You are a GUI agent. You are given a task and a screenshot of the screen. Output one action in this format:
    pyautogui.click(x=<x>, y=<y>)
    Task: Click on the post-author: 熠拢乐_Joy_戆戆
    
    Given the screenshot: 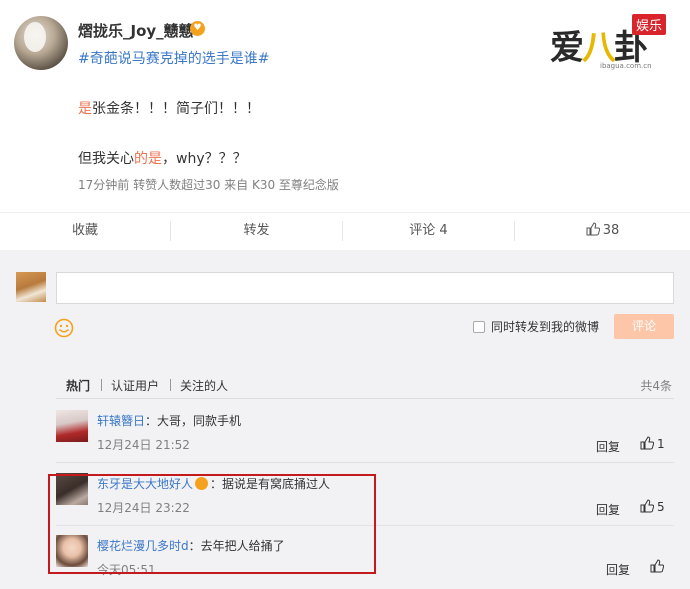 What is the action you would take?
    pyautogui.click(x=136, y=30)
    